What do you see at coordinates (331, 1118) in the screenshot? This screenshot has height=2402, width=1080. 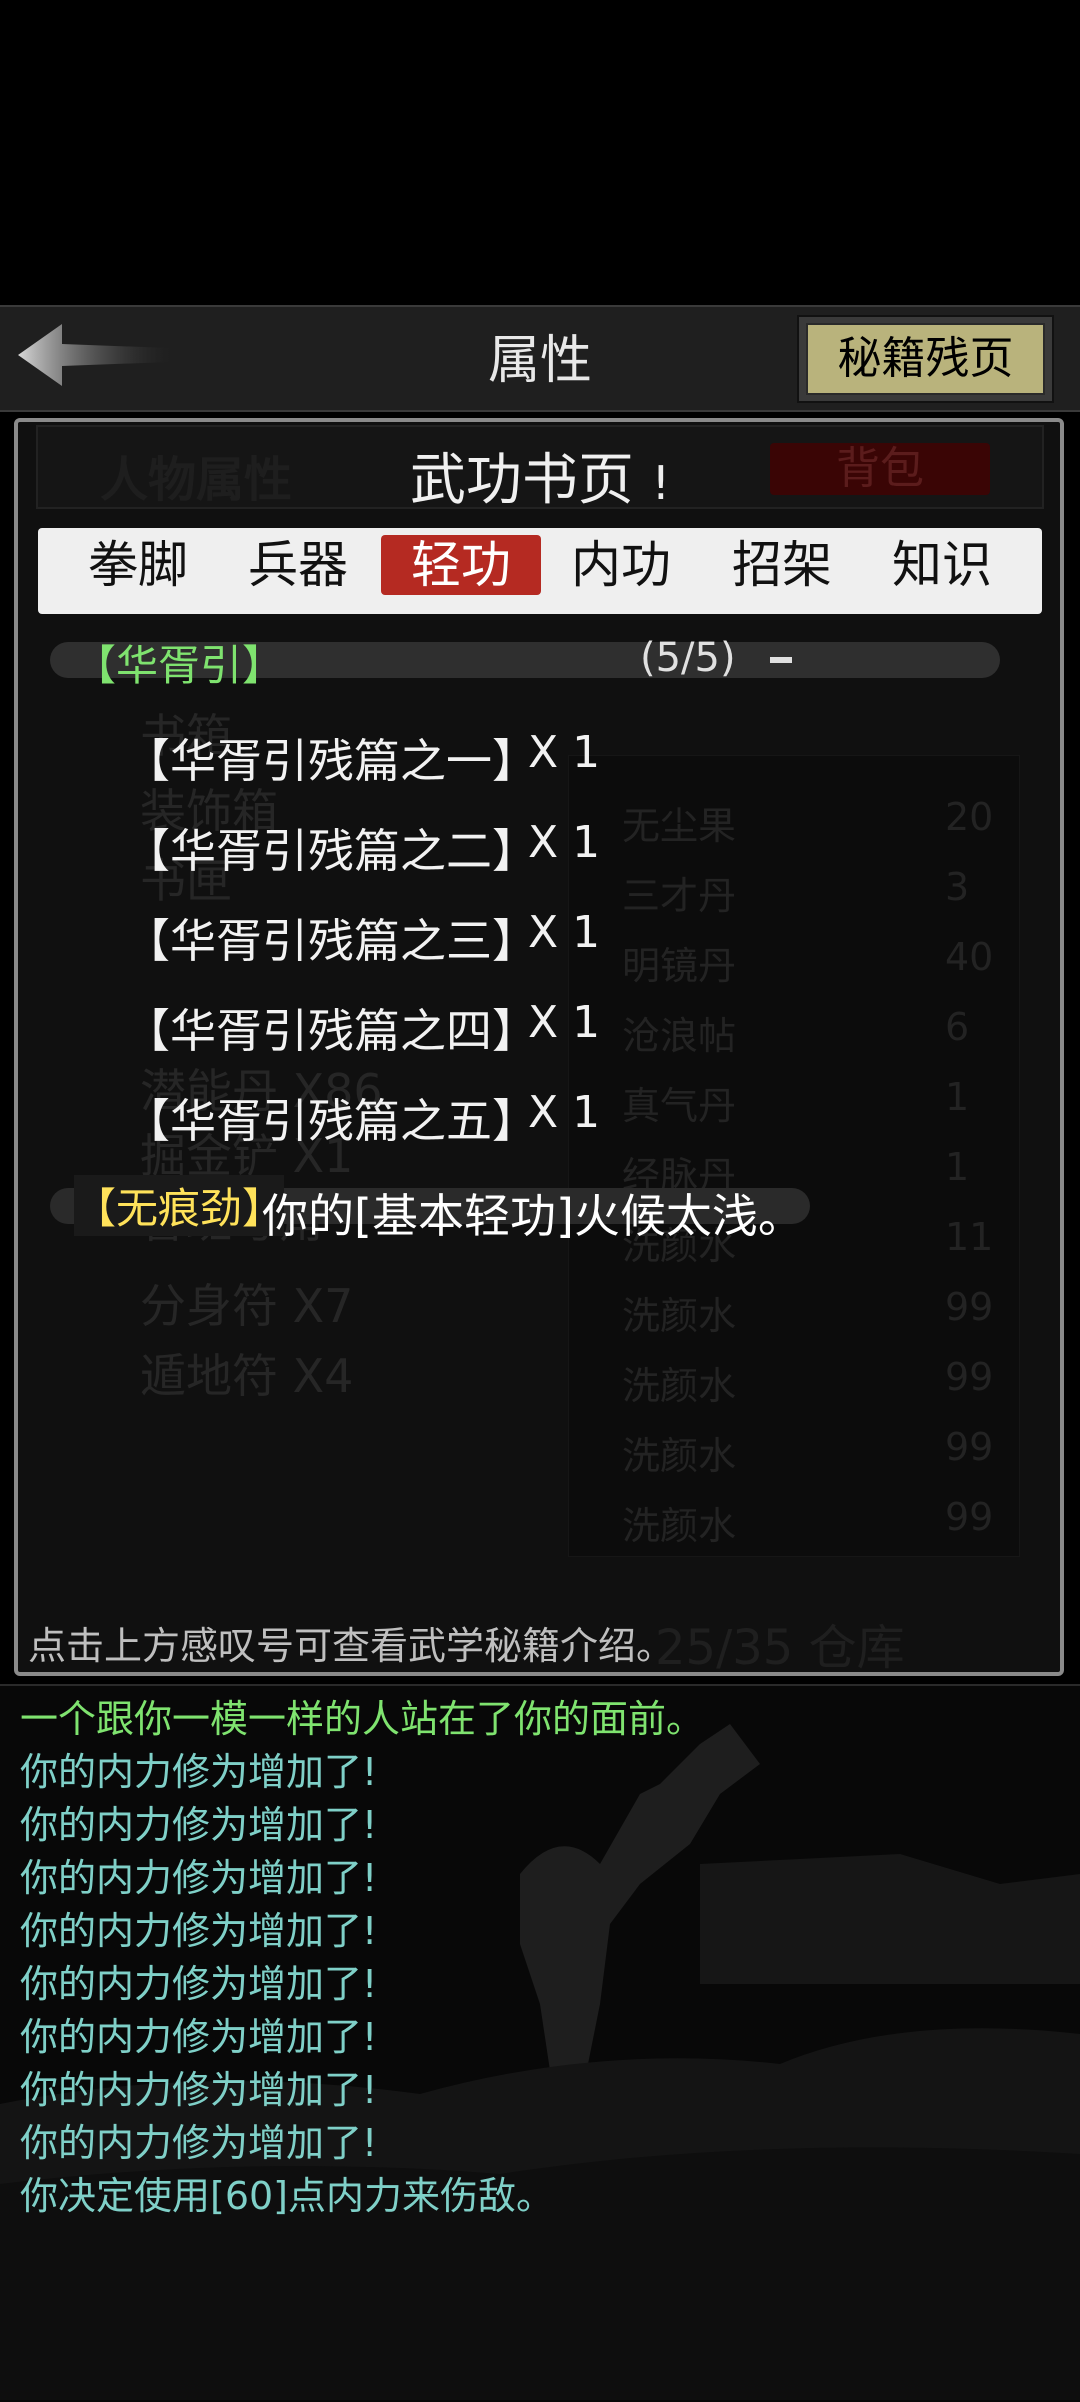 I see `fragment-item-name: 【华胥引残篇之五】` at bounding box center [331, 1118].